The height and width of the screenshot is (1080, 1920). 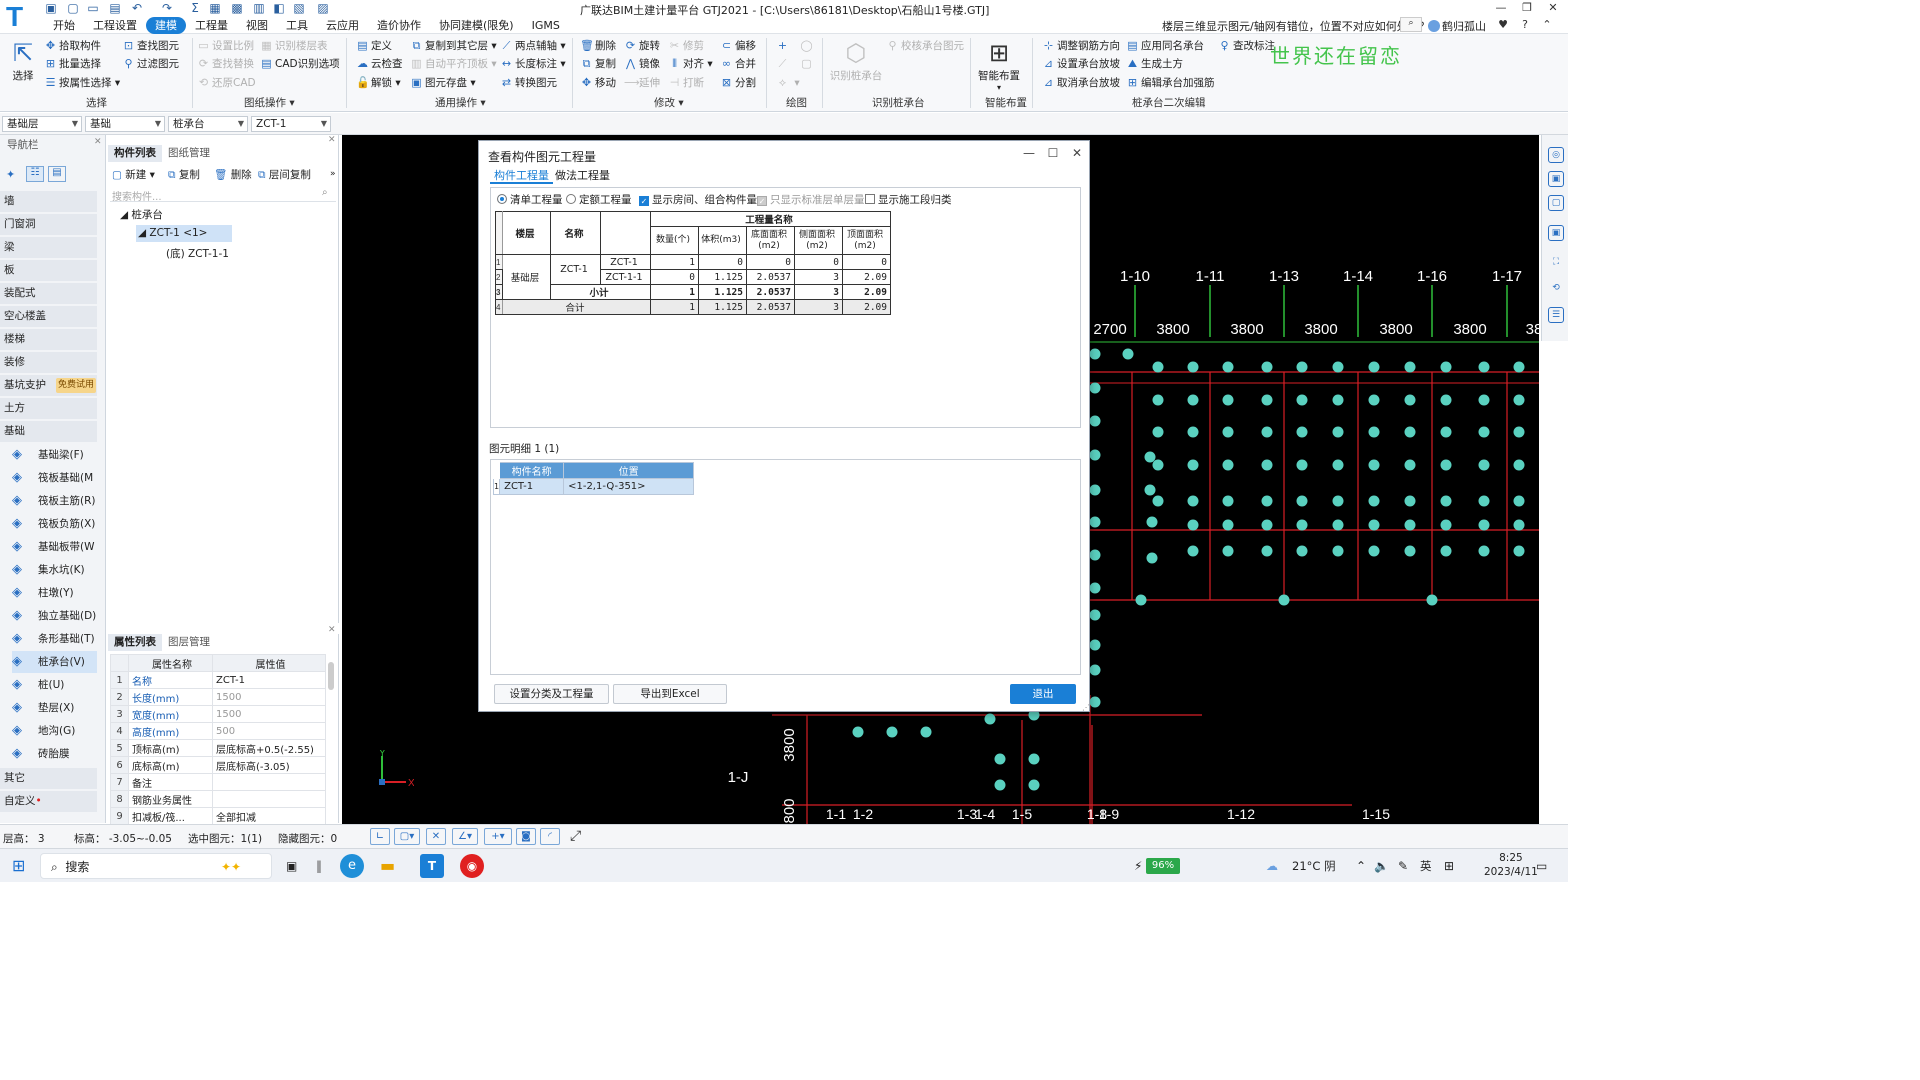 I want to click on weather-text: 21°C 阴, so click(x=1314, y=866).